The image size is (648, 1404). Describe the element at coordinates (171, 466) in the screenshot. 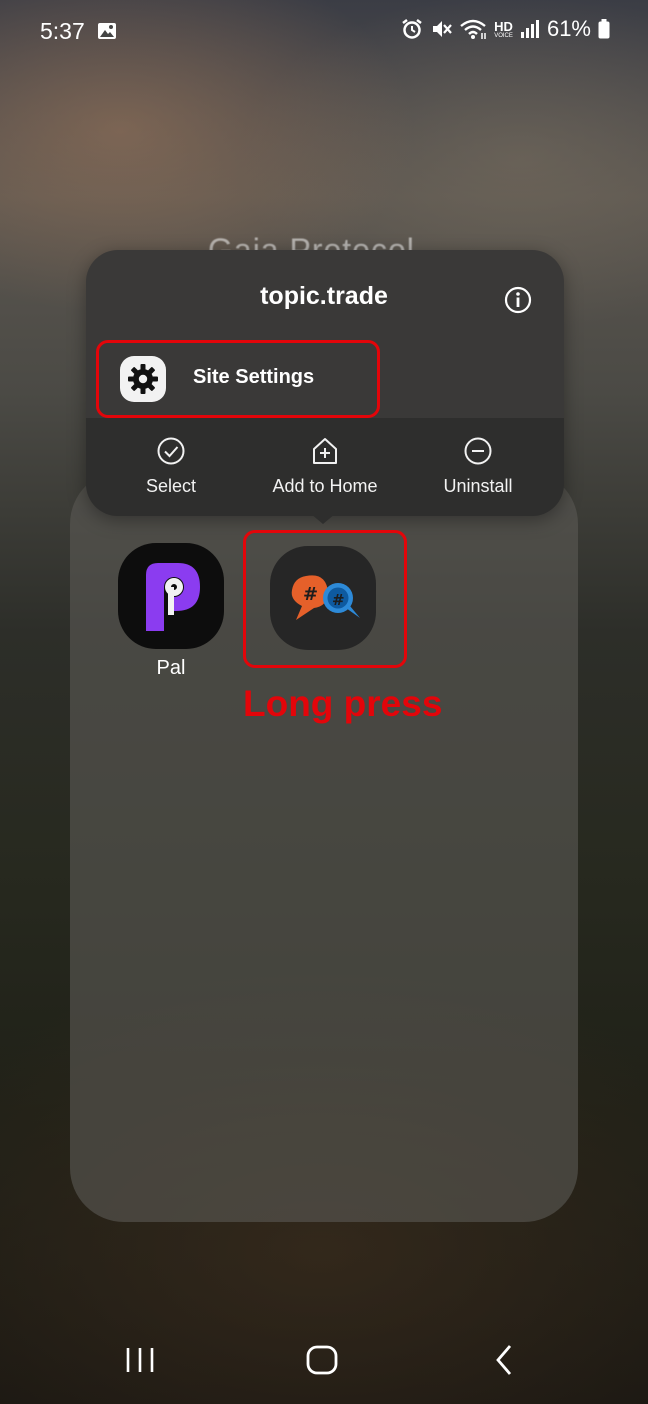

I see `select-button: Select` at that location.